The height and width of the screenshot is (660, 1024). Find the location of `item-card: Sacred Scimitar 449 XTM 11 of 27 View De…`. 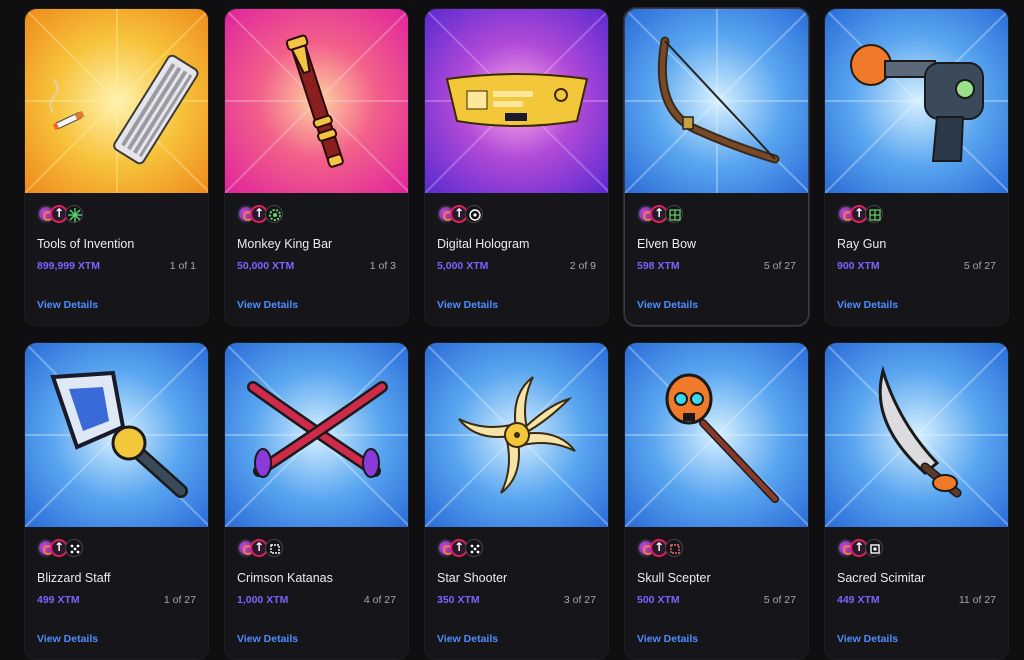

item-card: Sacred Scimitar 449 XTM 11 of 27 View De… is located at coordinates (916, 501).